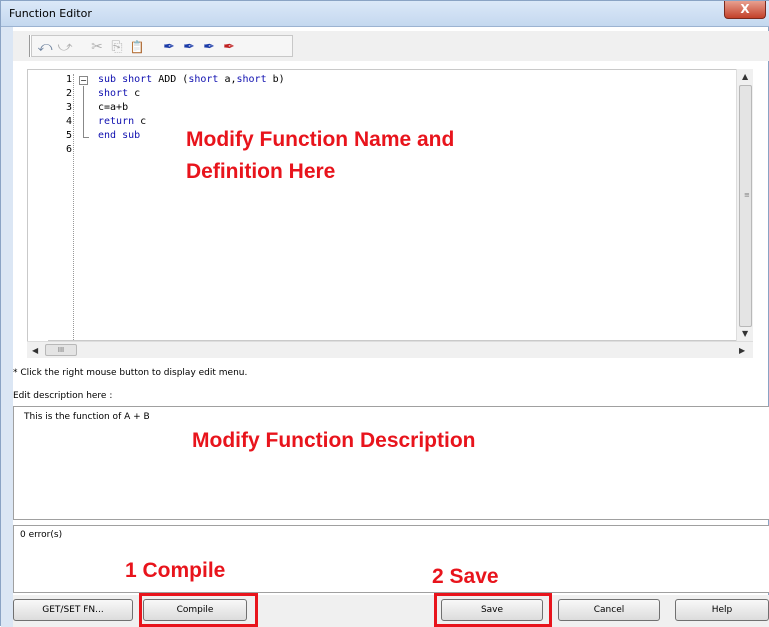 The image size is (769, 627). I want to click on description-annotation: Modify Function Description, so click(334, 440).